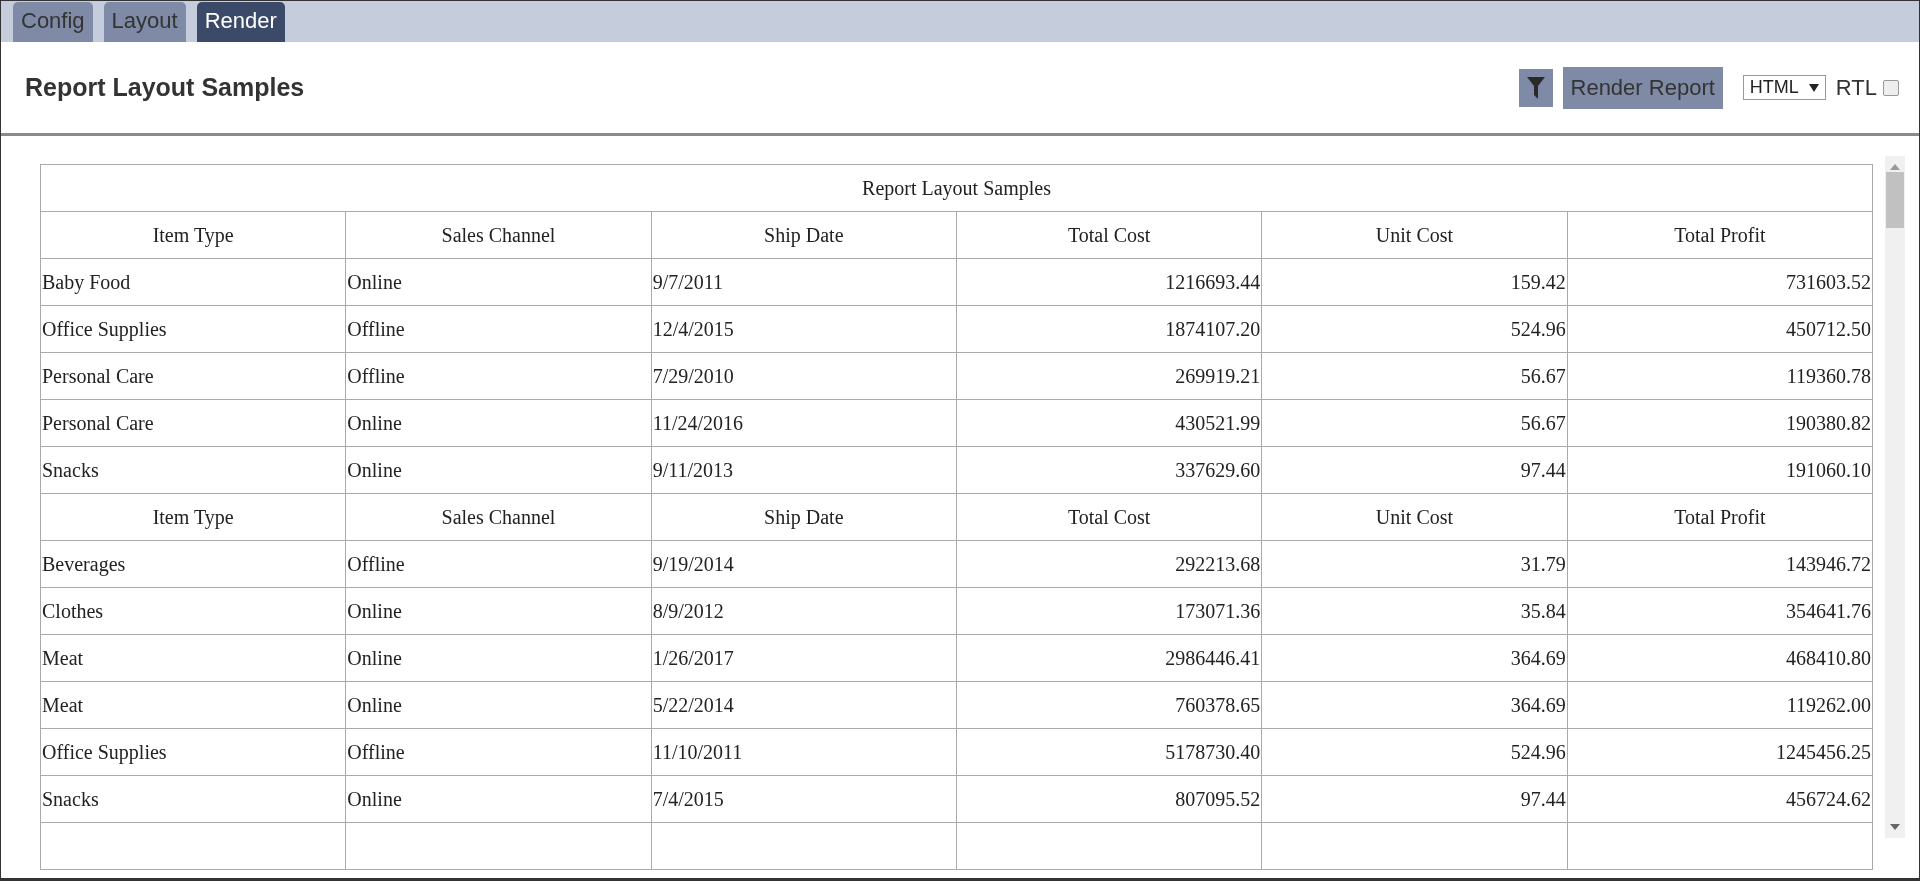  Describe the element at coordinates (1891, 87) in the screenshot. I see `rtl-checkbox` at that location.